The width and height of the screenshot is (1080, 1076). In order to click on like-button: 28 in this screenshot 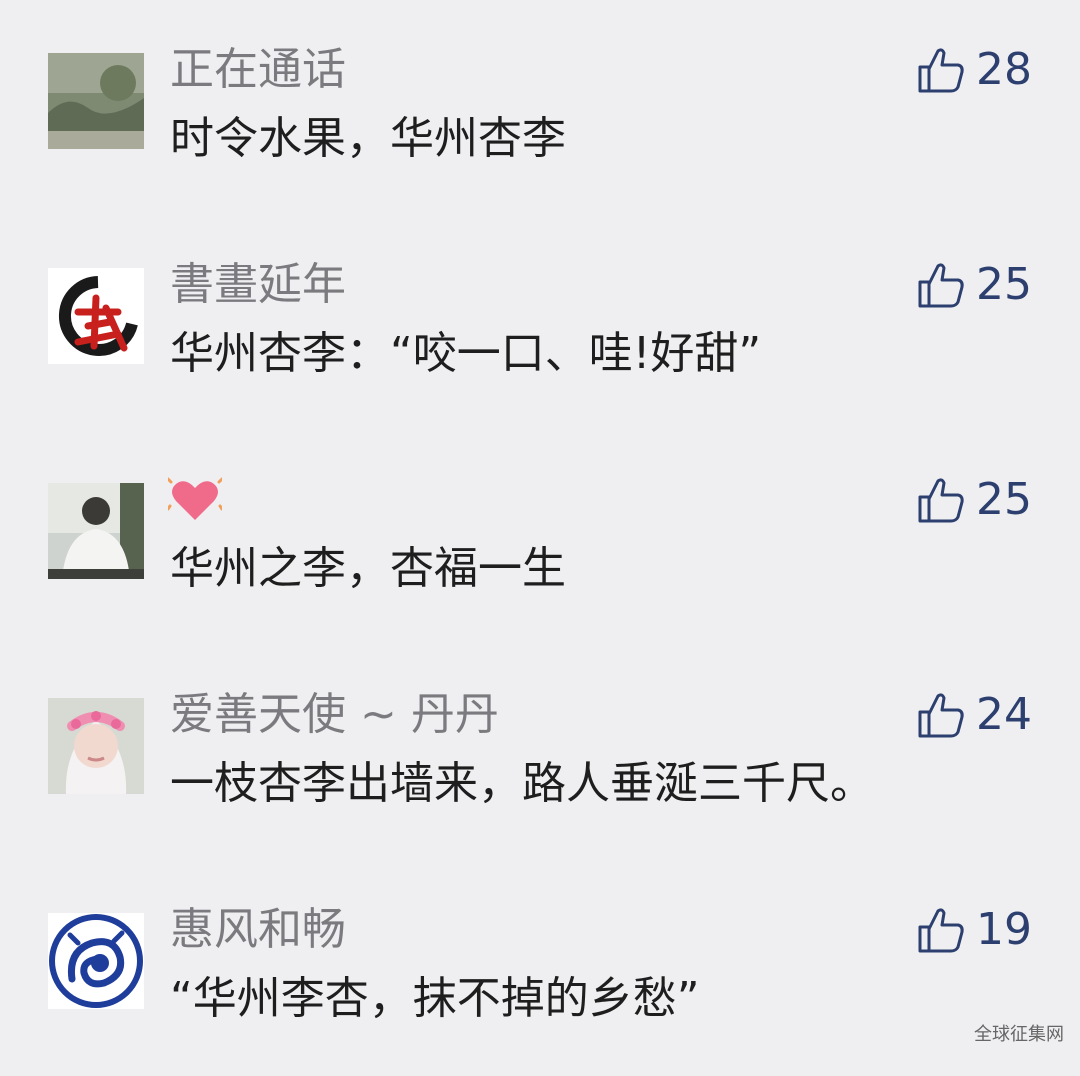, I will do `click(974, 70)`.